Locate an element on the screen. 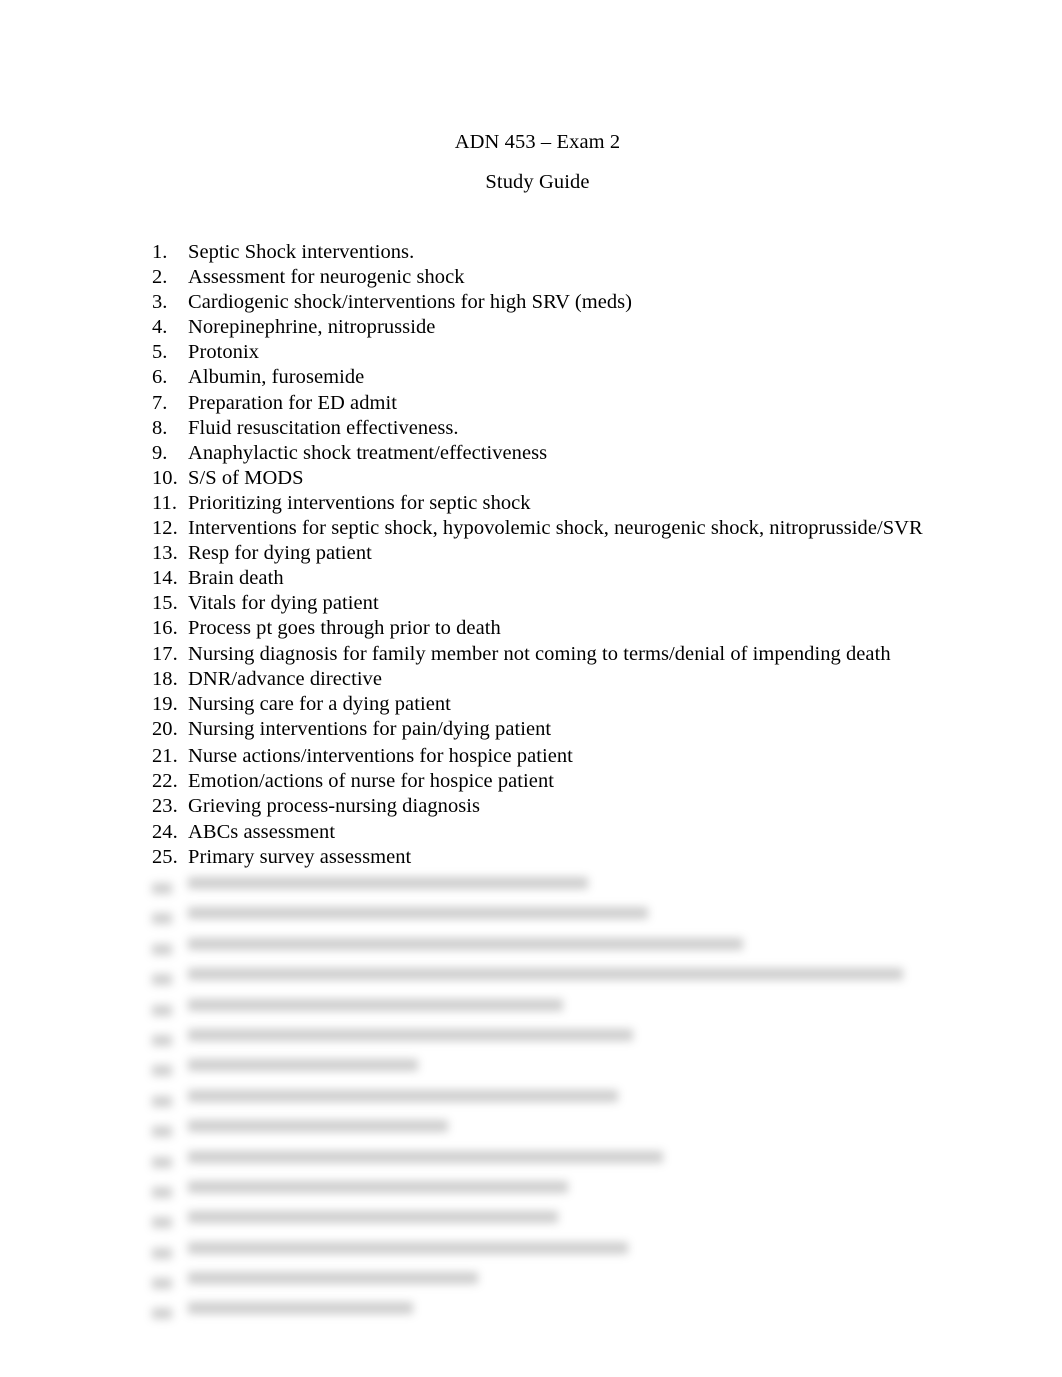 The height and width of the screenshot is (1377, 1062). list-item-number: 11. is located at coordinates (165, 502).